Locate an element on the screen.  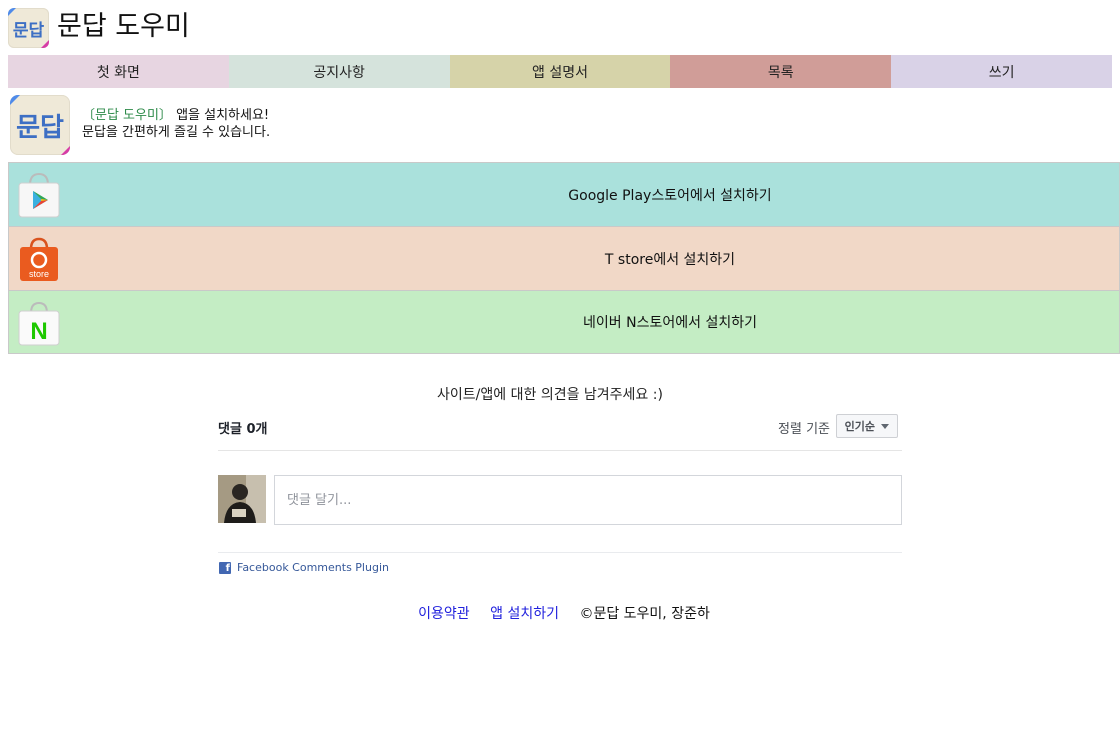
nav-item-home: 첫 화면 is located at coordinates (118, 71).